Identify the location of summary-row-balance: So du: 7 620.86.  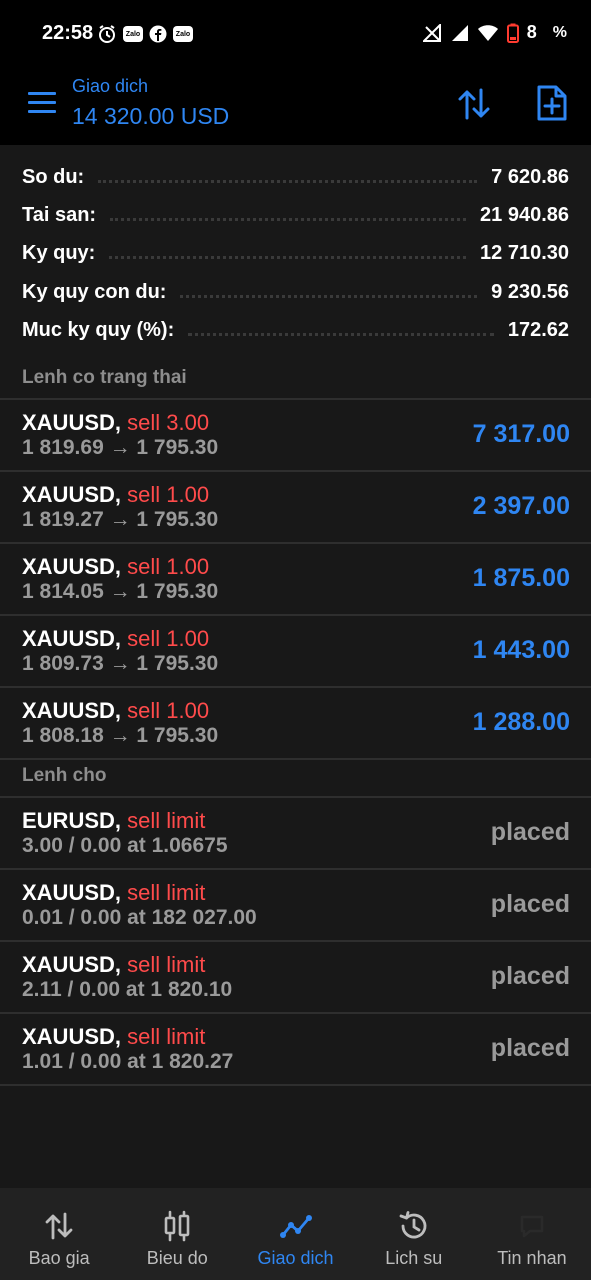
(295, 177).